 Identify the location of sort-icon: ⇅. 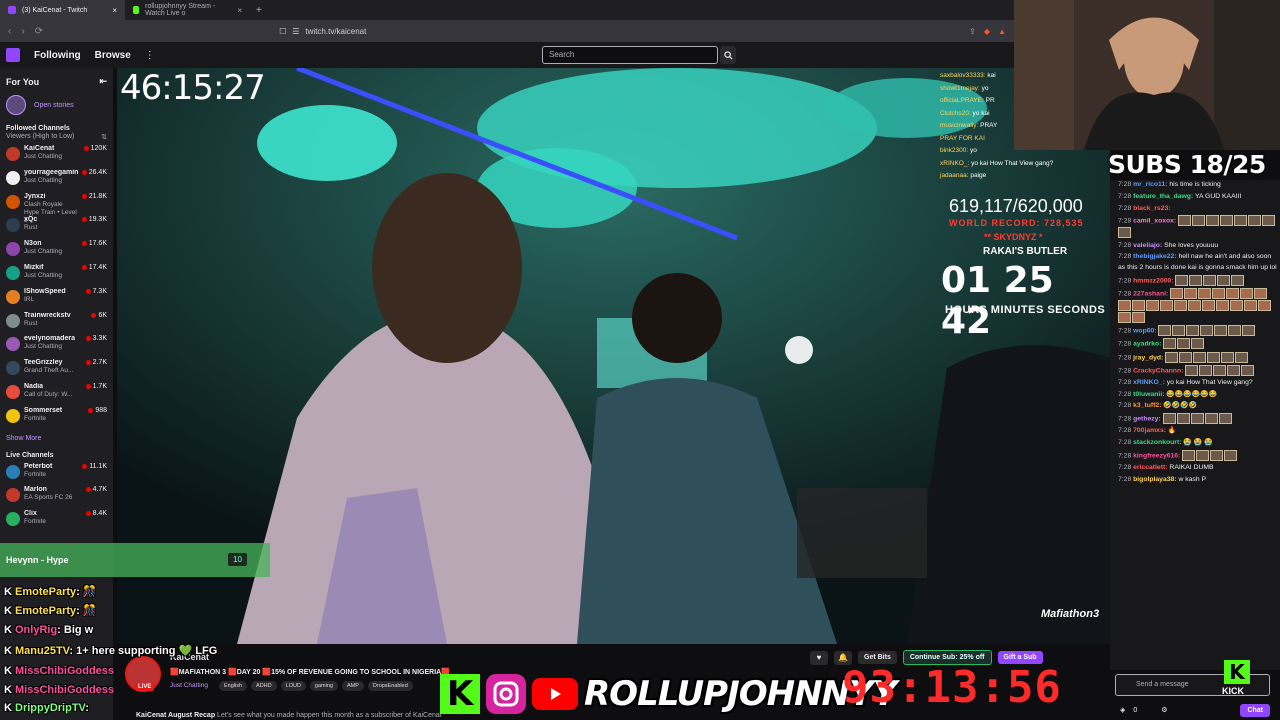
(104, 137).